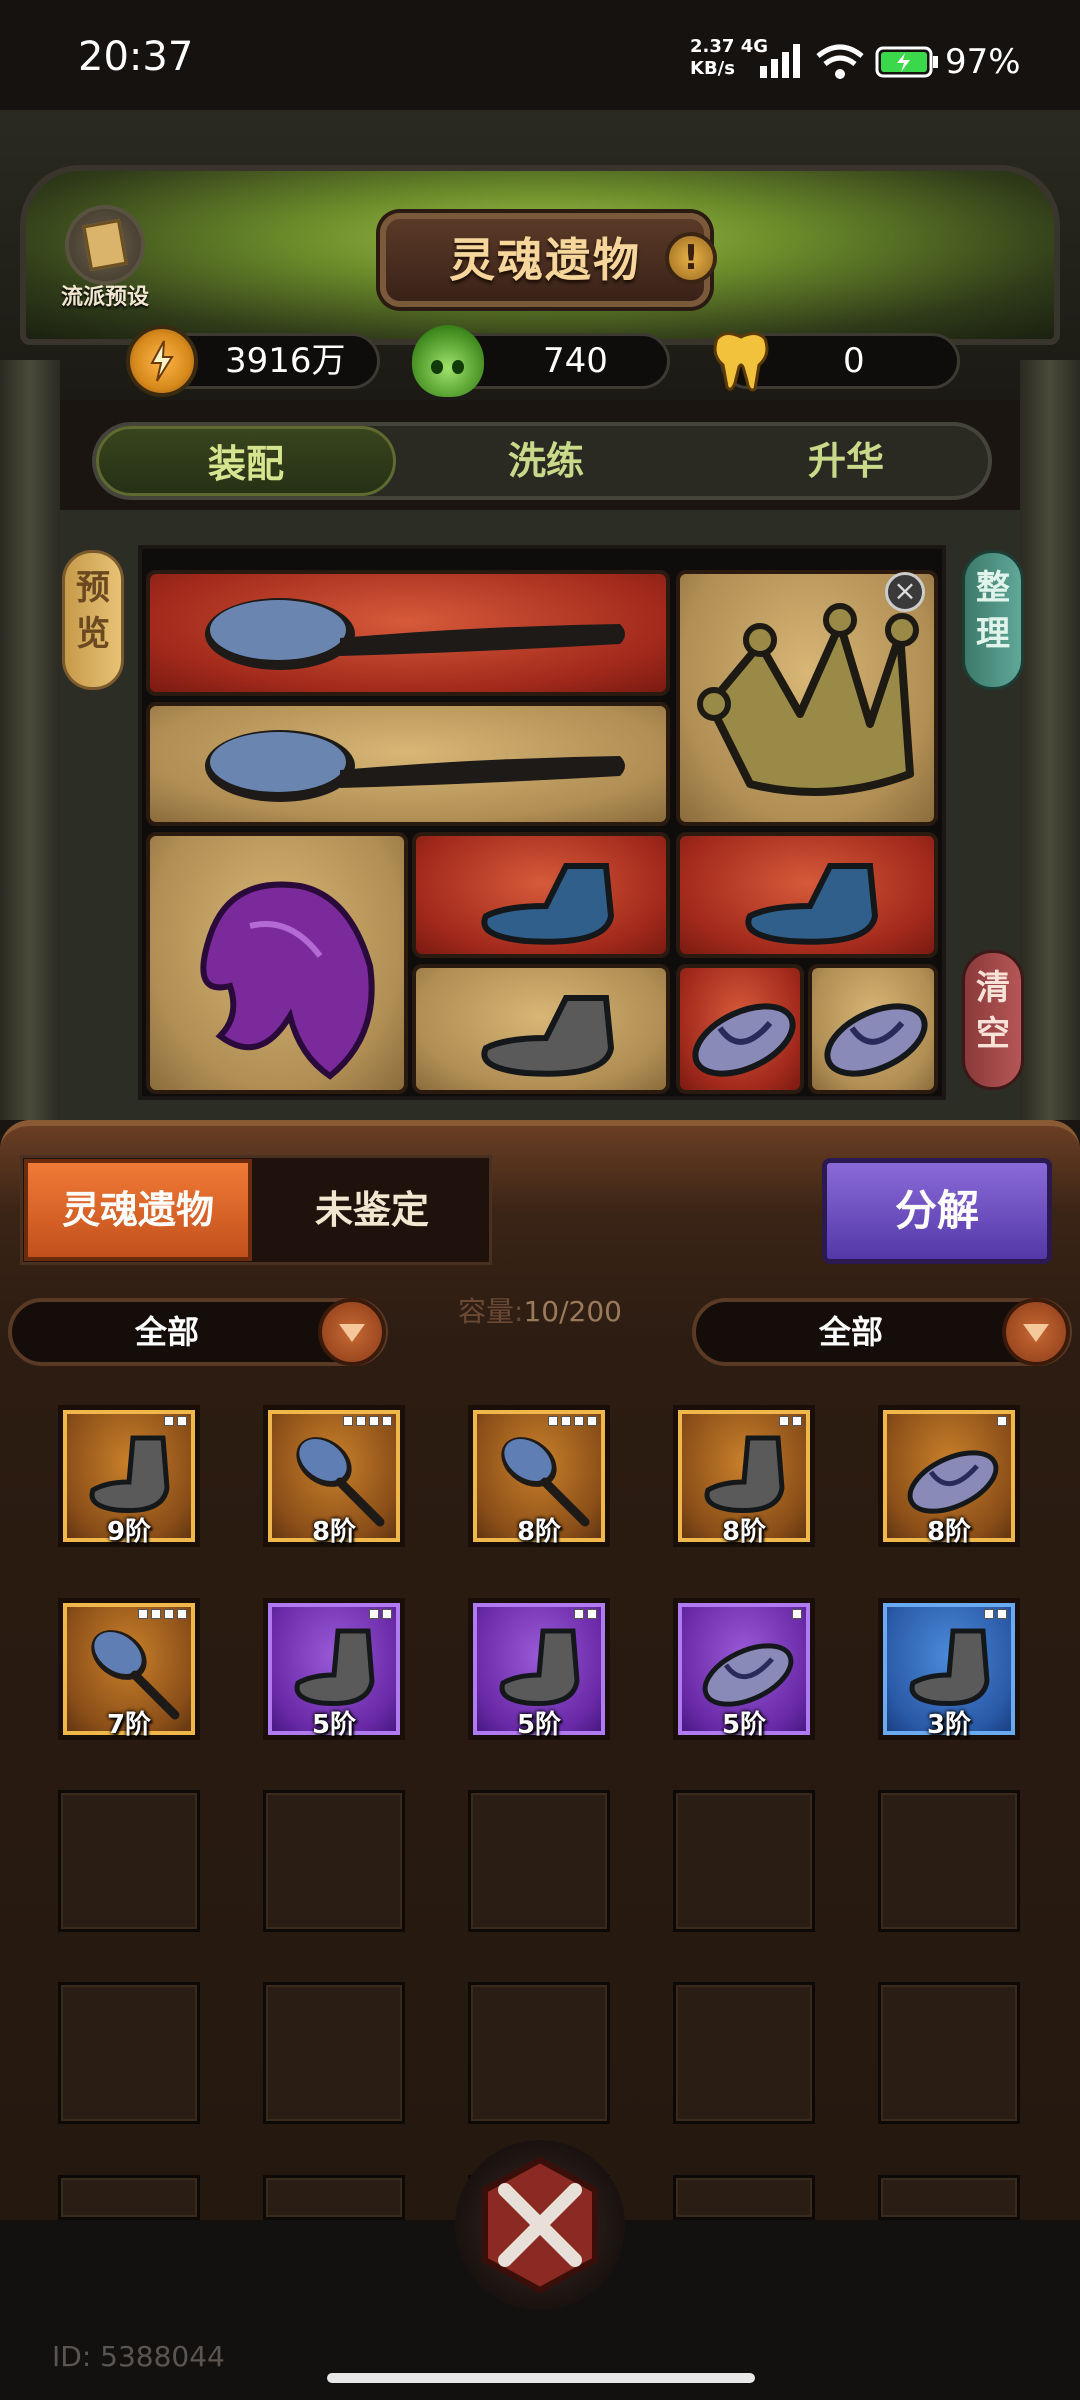  I want to click on inventory-item: 7阶, so click(129, 1669).